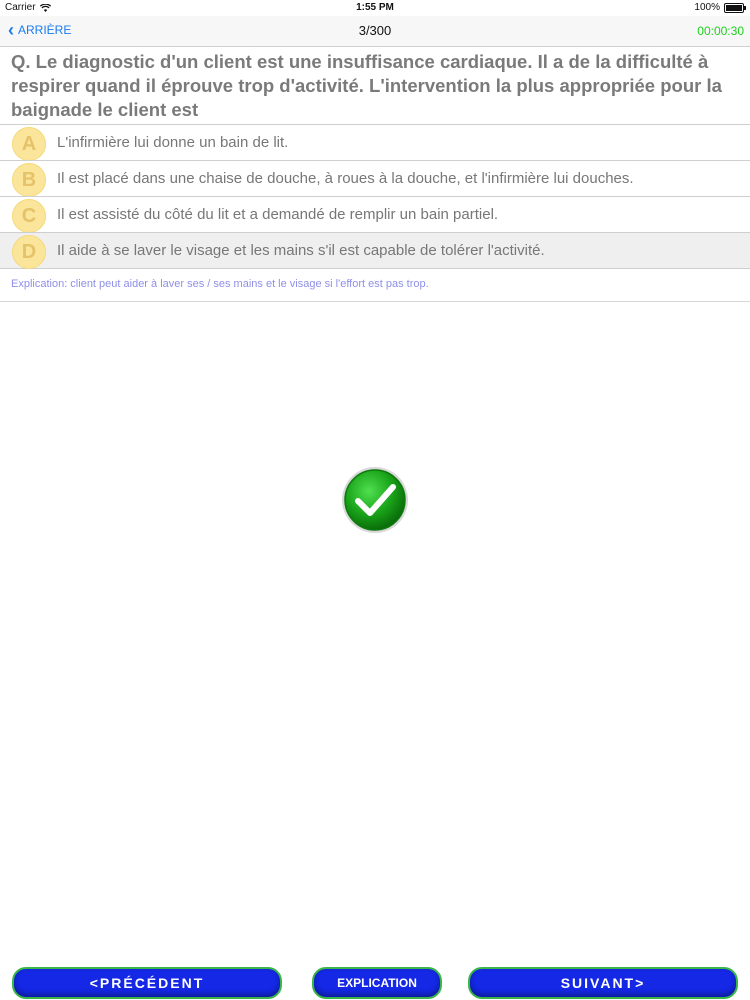 This screenshot has width=750, height=1000. What do you see at coordinates (29, 180) in the screenshot?
I see `option-letter-badge: B` at bounding box center [29, 180].